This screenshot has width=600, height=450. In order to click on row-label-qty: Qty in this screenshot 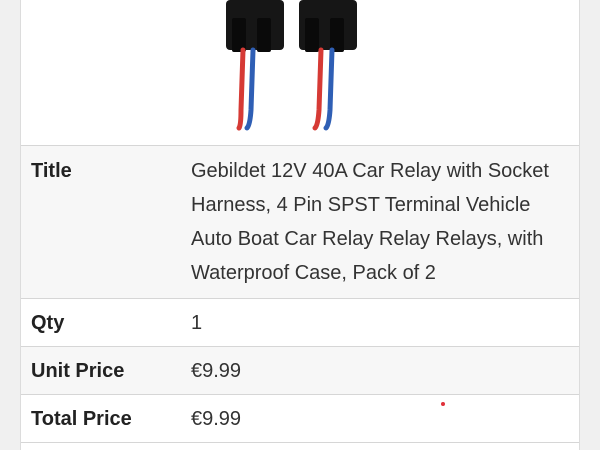, I will do `click(48, 322)`.